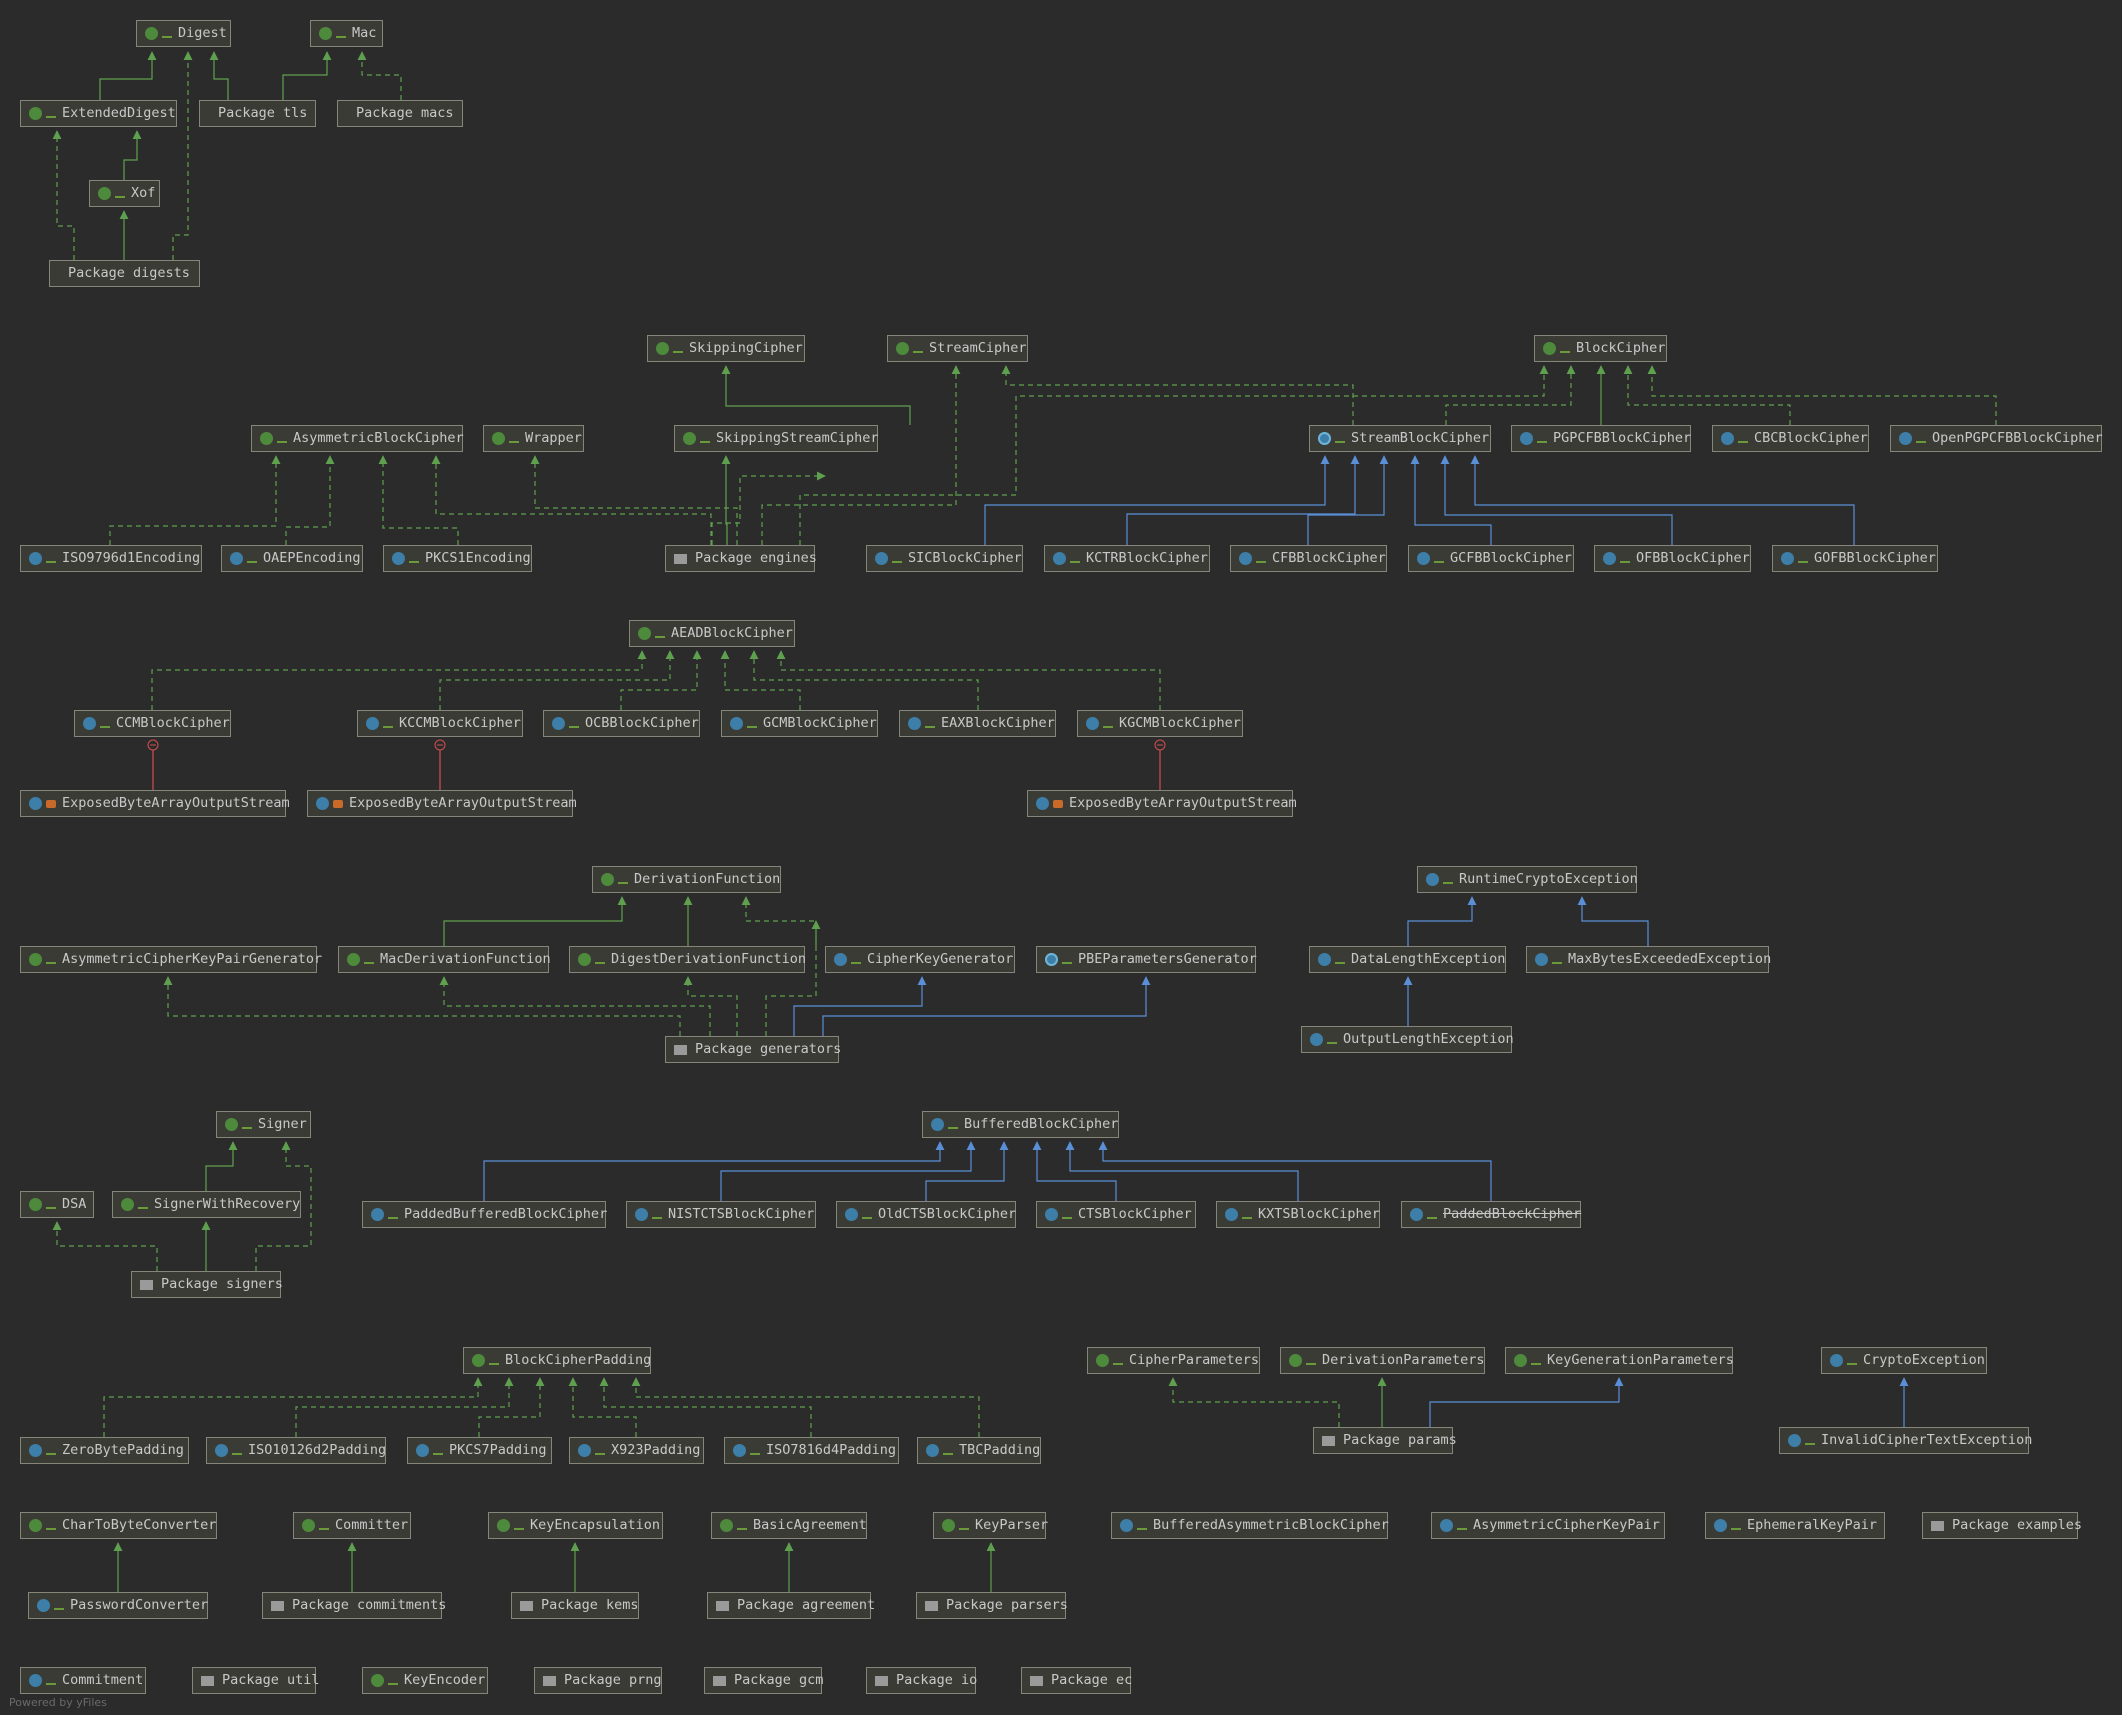 This screenshot has height=1715, width=2122. I want to click on node-derivation-function: DerivationFunction, so click(686, 879).